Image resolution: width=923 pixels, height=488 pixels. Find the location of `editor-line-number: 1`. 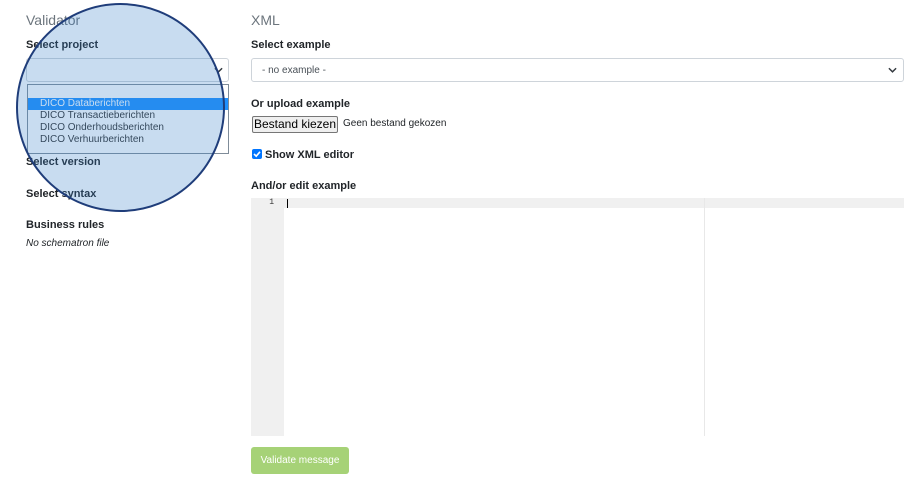

editor-line-number: 1 is located at coordinates (271, 202).